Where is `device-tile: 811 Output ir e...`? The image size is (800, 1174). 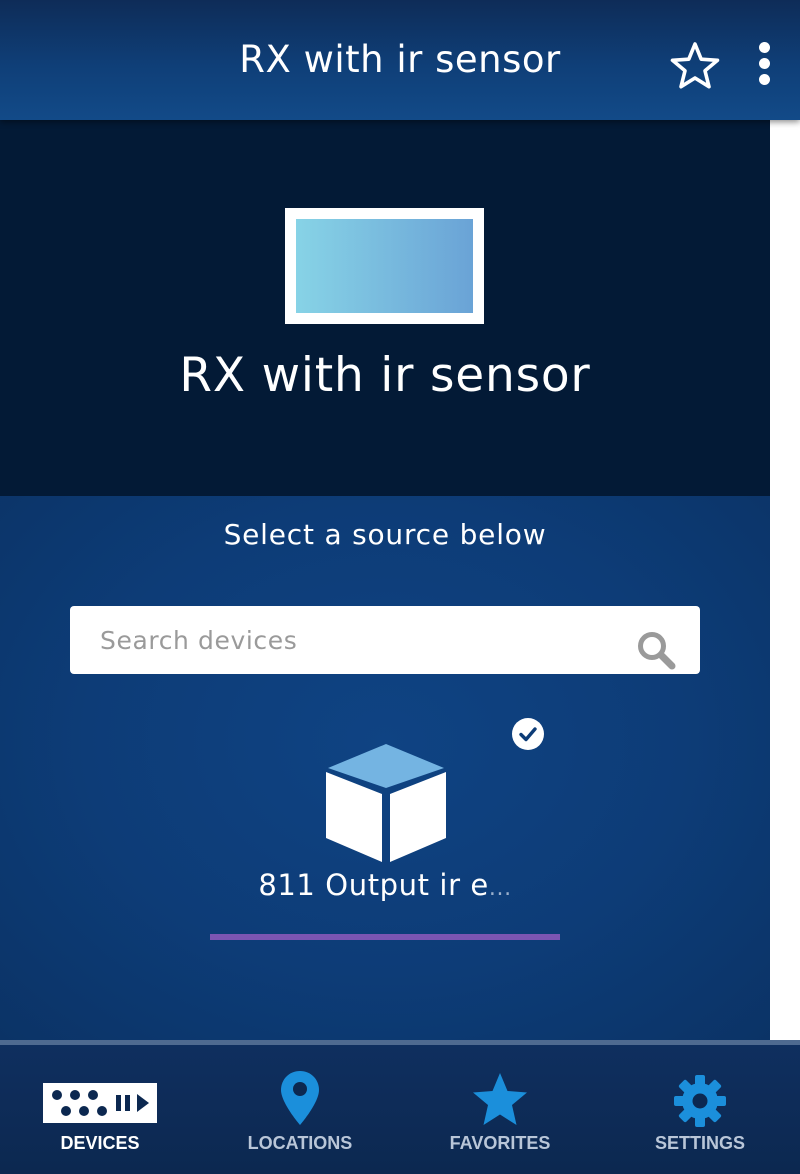
device-tile: 811 Output ir e... is located at coordinates (385, 832).